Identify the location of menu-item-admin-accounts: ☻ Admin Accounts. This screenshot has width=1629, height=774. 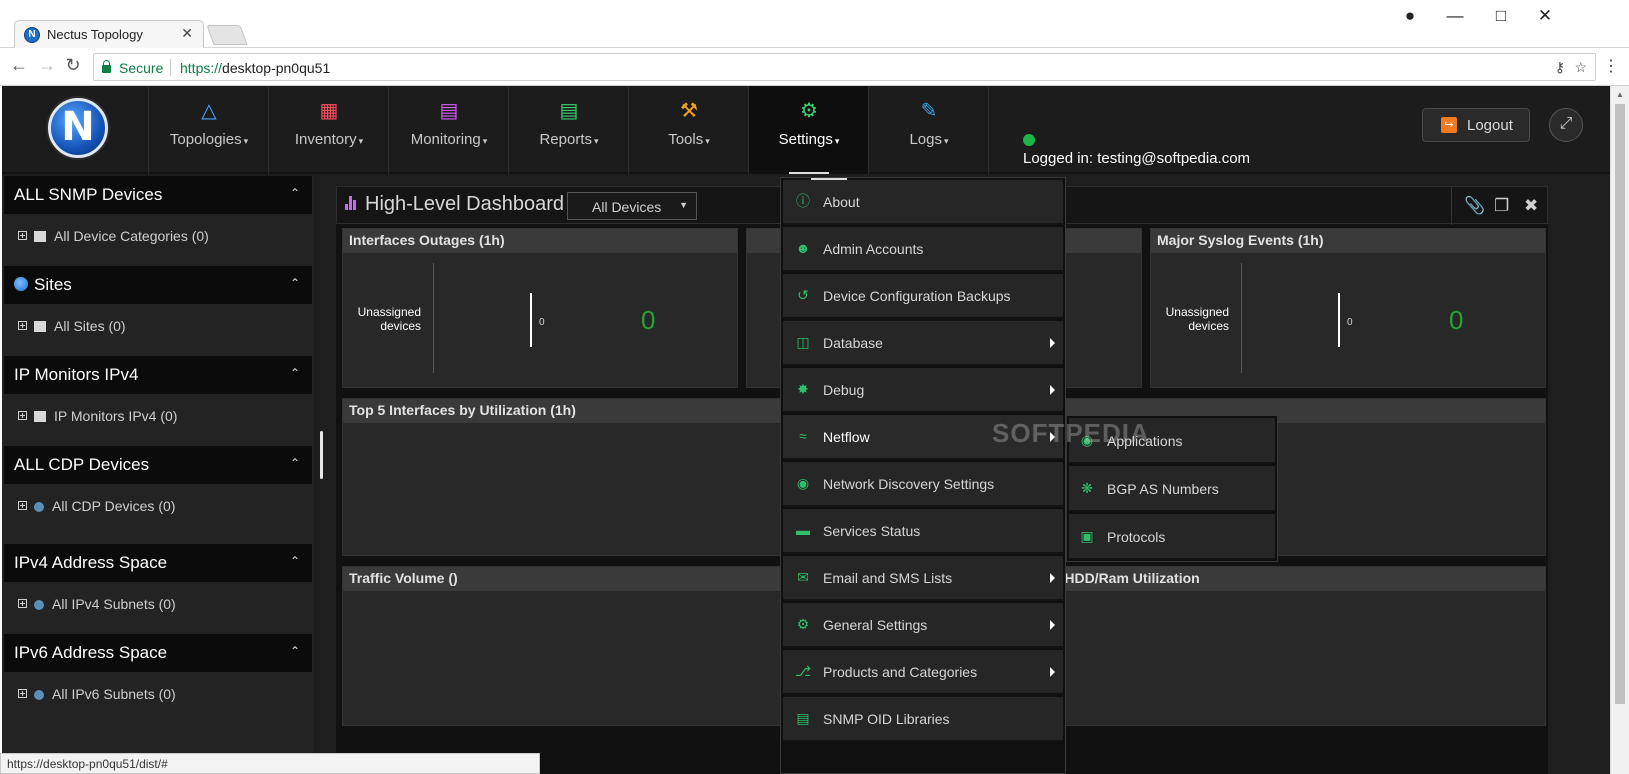
(923, 249).